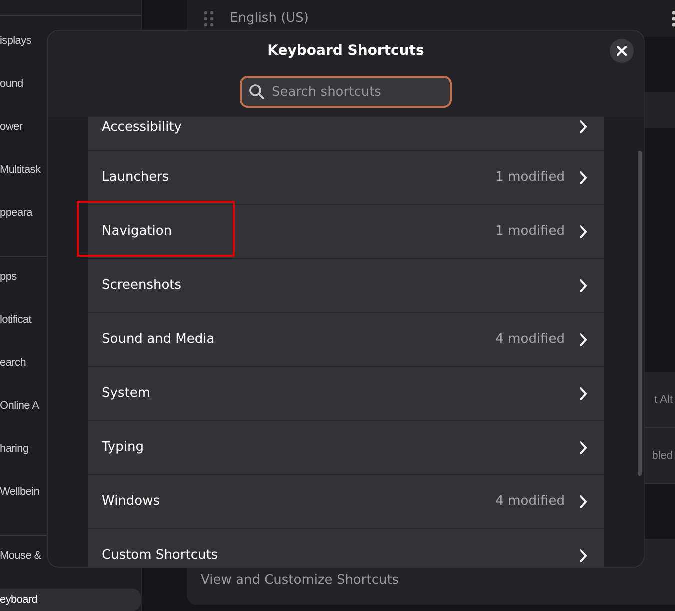  Describe the element at coordinates (346, 51) in the screenshot. I see `dialog-title: Keyboard Shortcuts` at that location.